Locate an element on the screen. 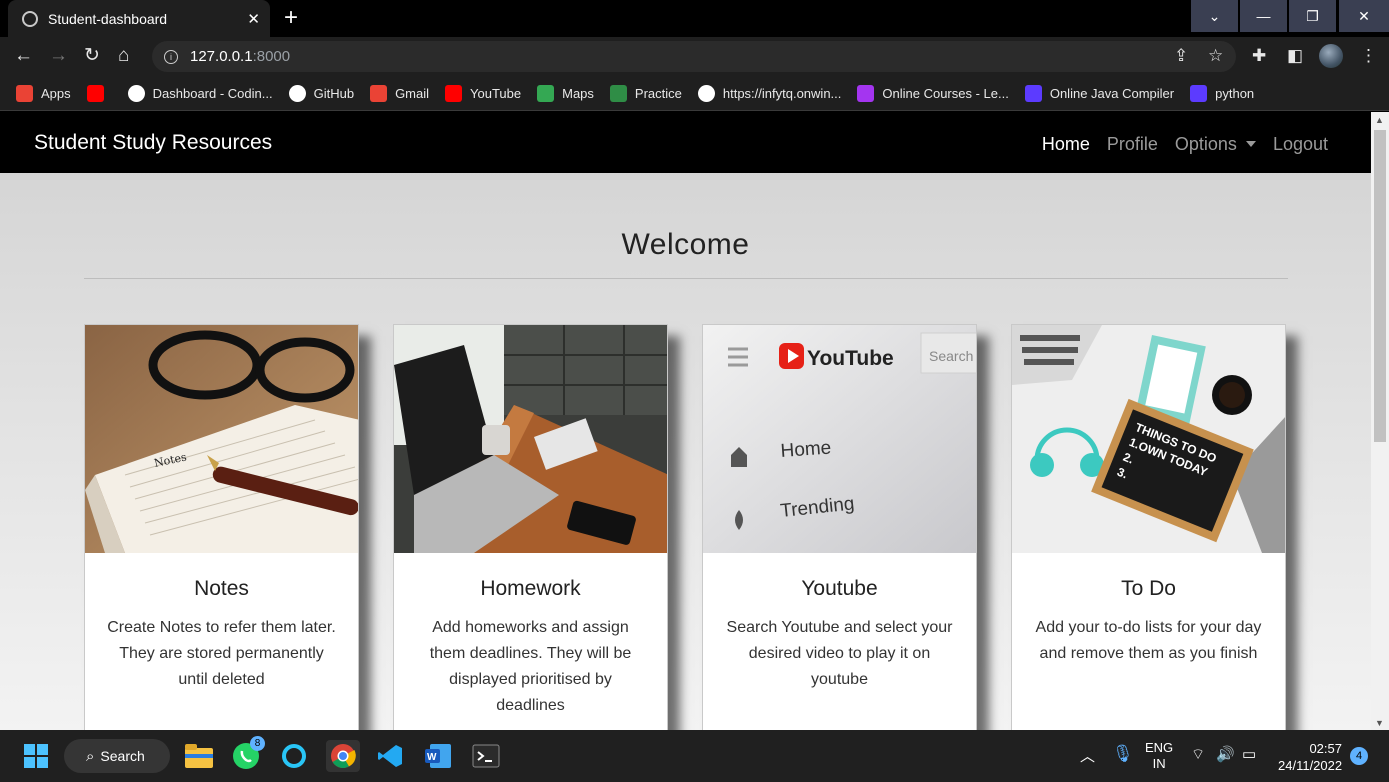  codingninjas-icon is located at coordinates (136, 93).